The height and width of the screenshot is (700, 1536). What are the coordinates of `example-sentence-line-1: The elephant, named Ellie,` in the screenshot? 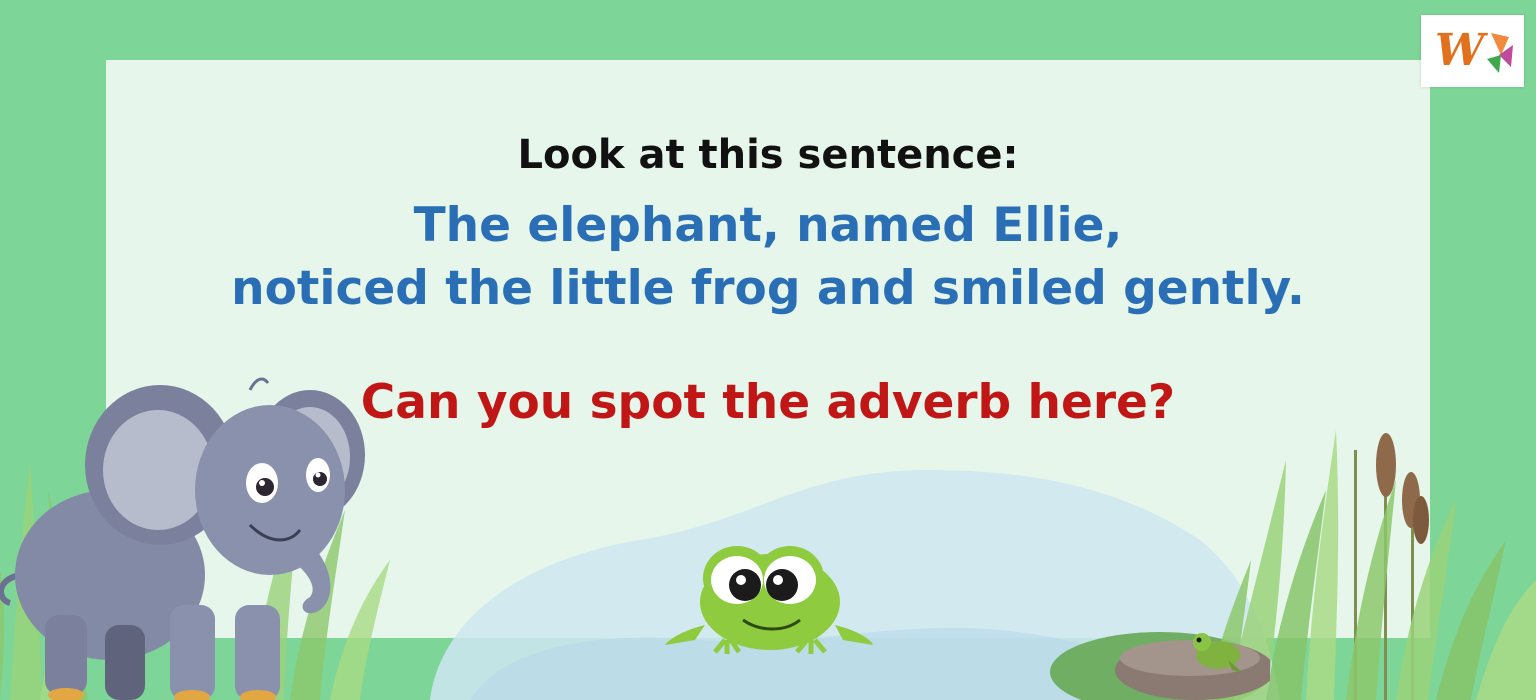 It's located at (768, 225).